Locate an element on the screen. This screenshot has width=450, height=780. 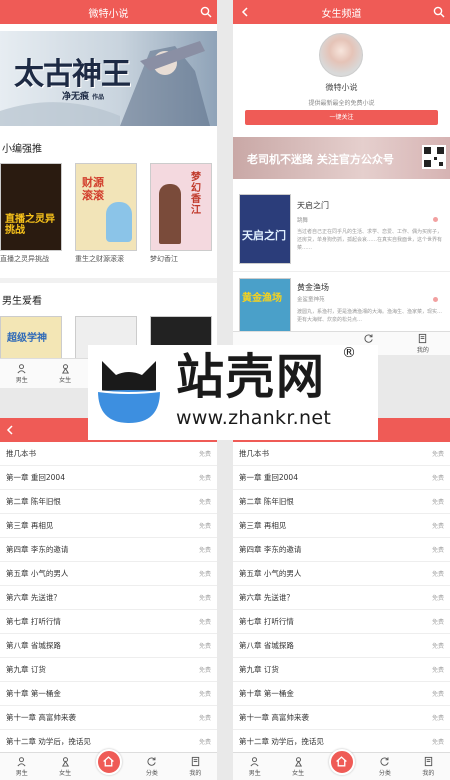
book-card: 梦幻香江 梦幻香江 is located at coordinates (181, 213).